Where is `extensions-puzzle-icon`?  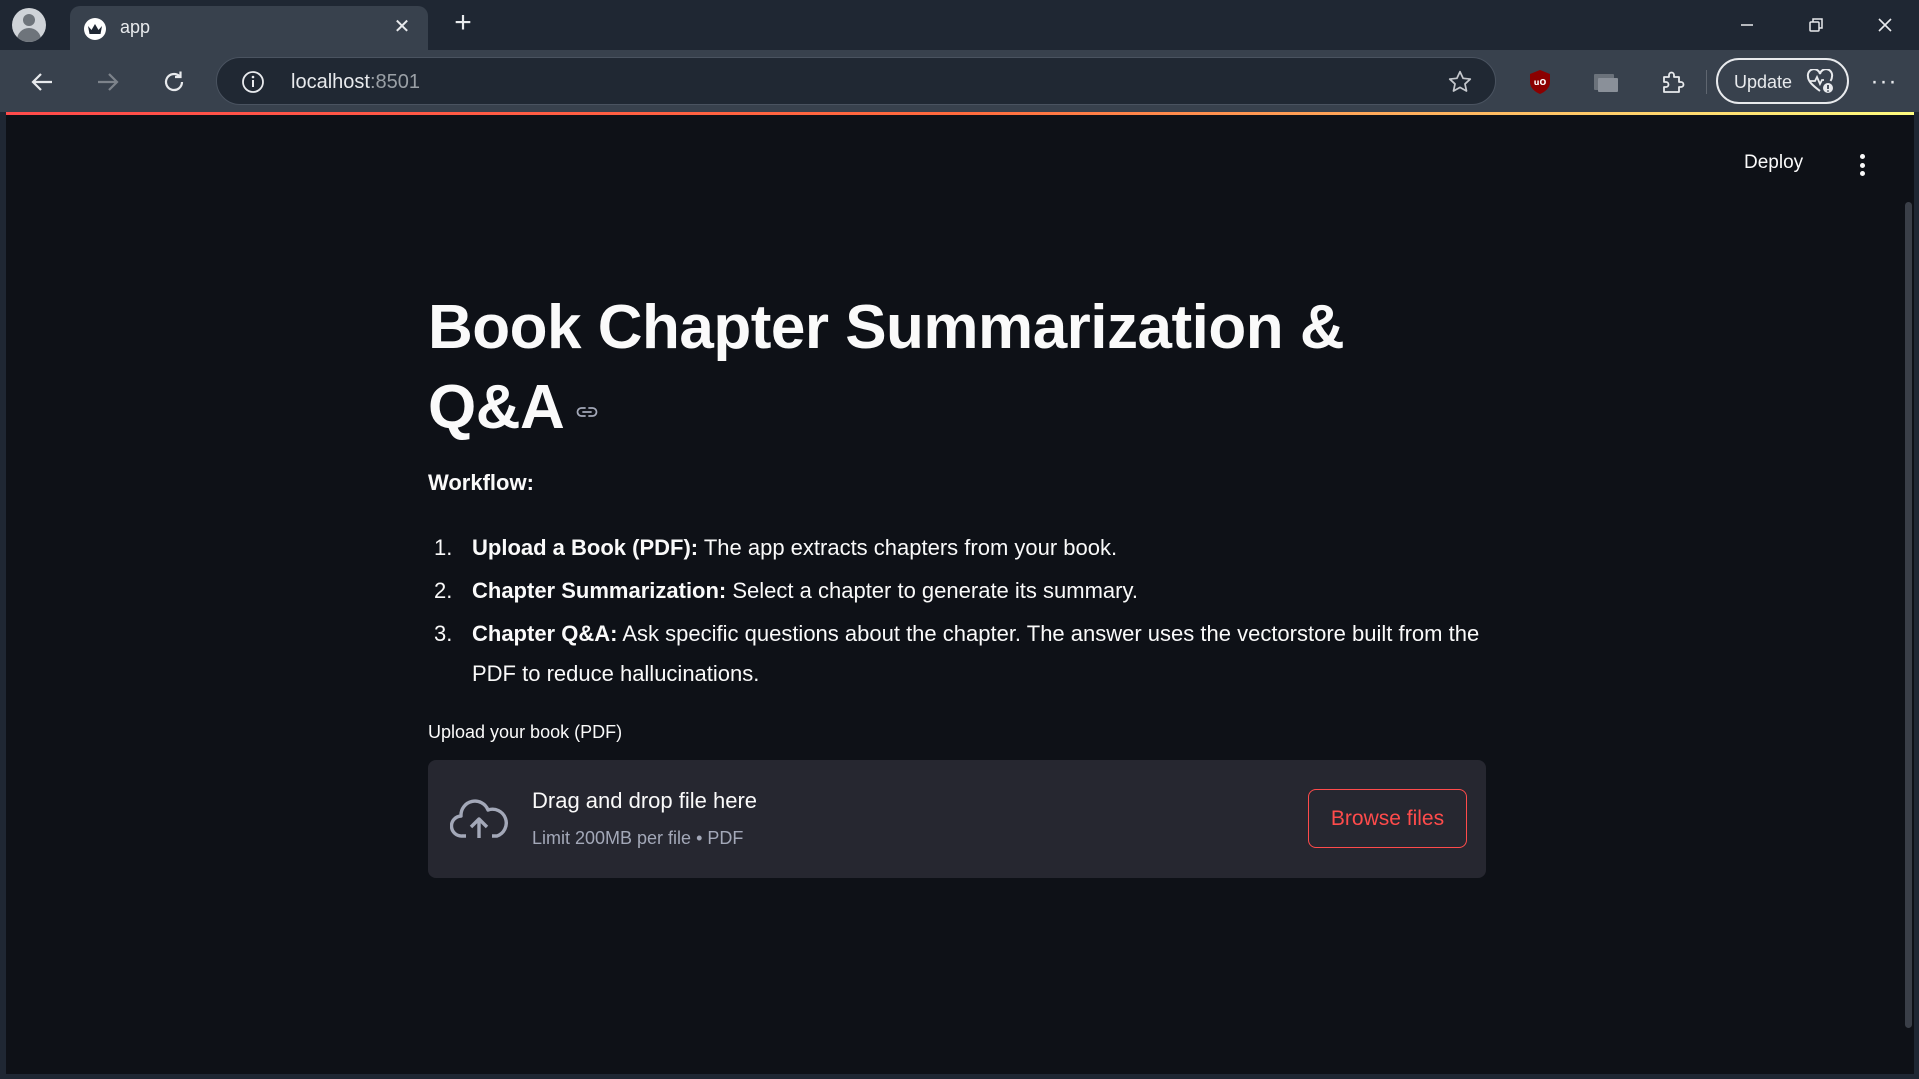
extensions-puzzle-icon is located at coordinates (1672, 82).